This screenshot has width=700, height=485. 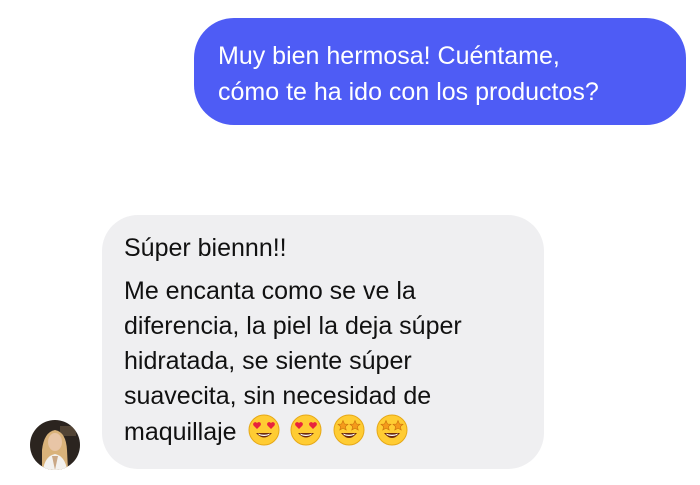 What do you see at coordinates (180, 432) in the screenshot?
I see `incoming-message-line: maquillaje` at bounding box center [180, 432].